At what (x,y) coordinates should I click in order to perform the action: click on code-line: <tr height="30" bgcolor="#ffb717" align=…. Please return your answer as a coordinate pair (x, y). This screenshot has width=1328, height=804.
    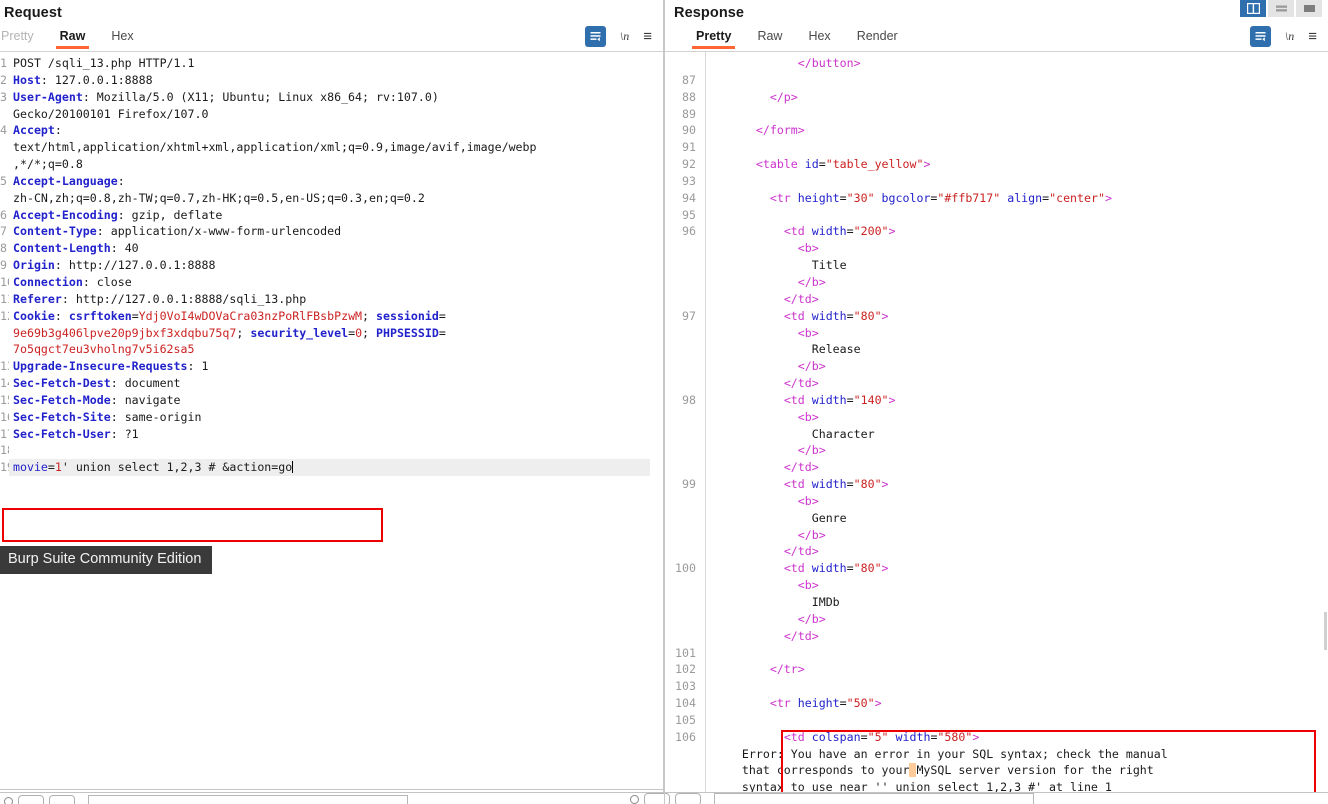
    Looking at the image, I should click on (1021, 198).